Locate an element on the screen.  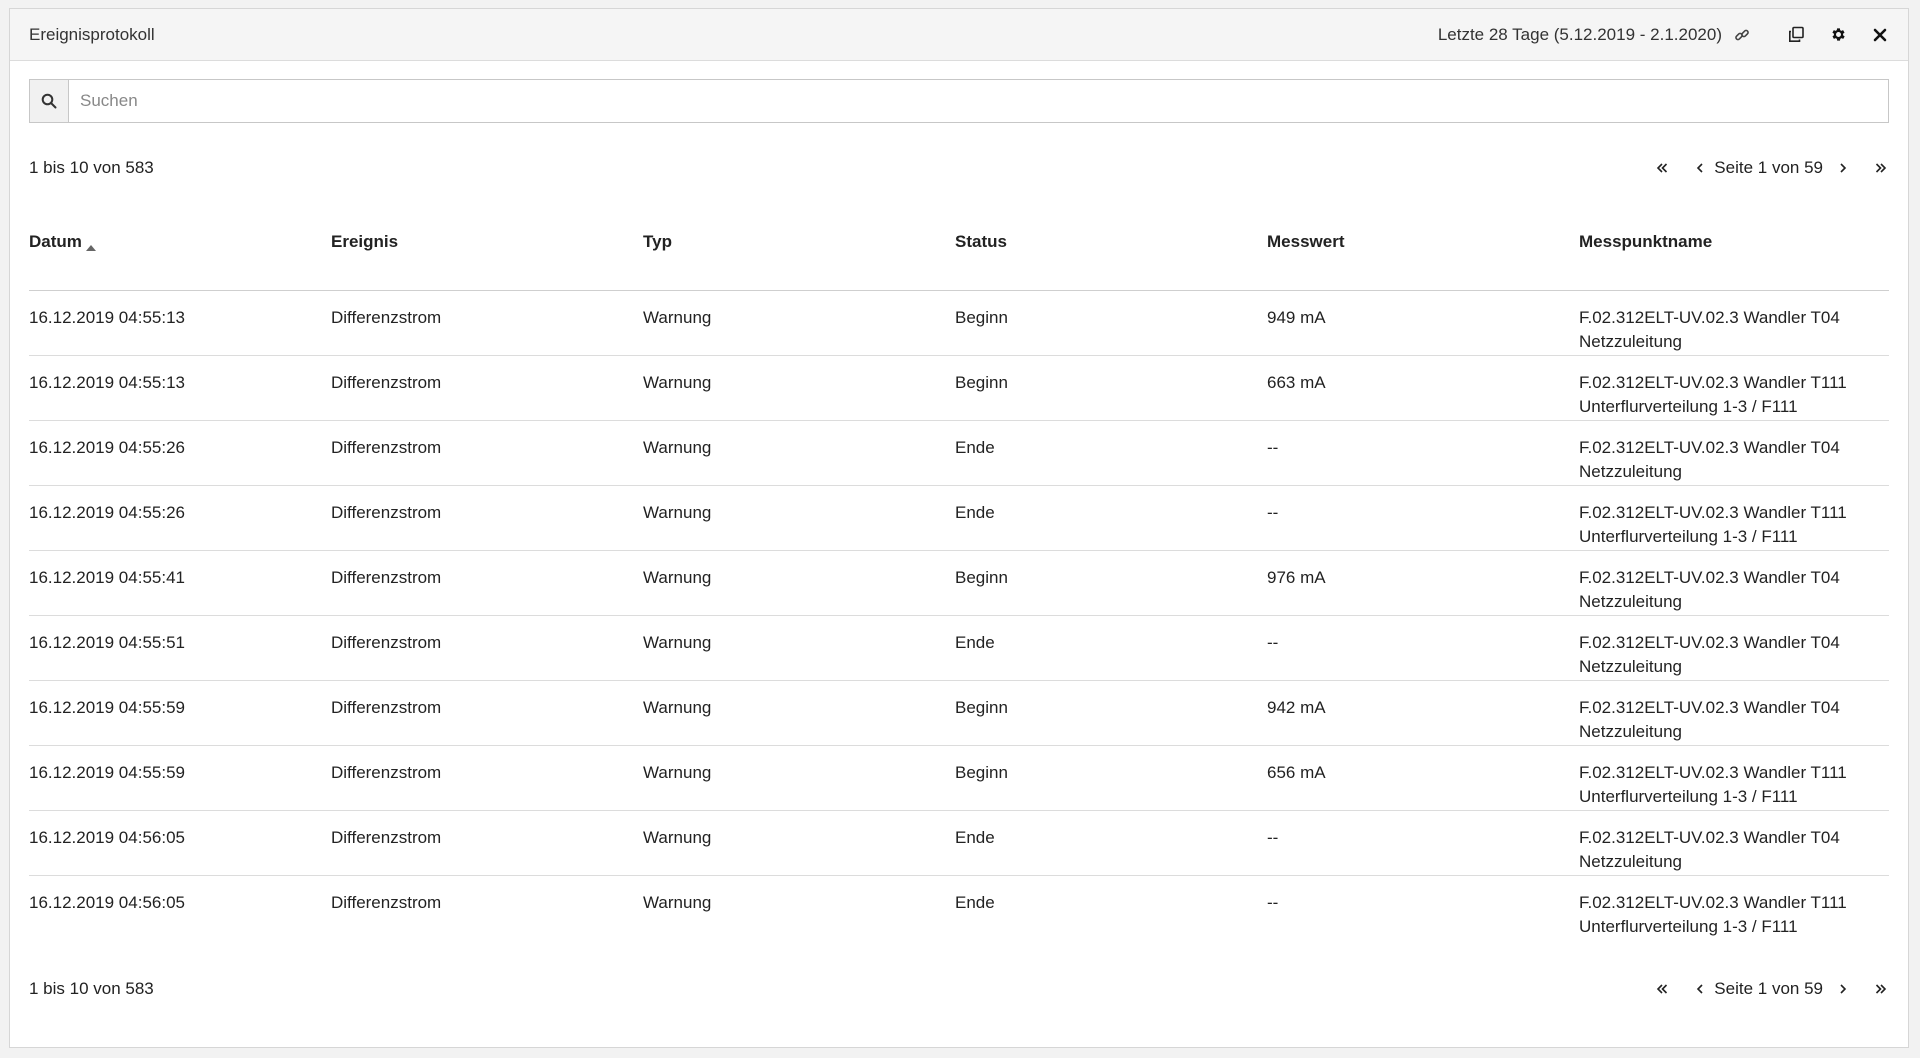
cell-messwert: 942 mA is located at coordinates (1423, 713).